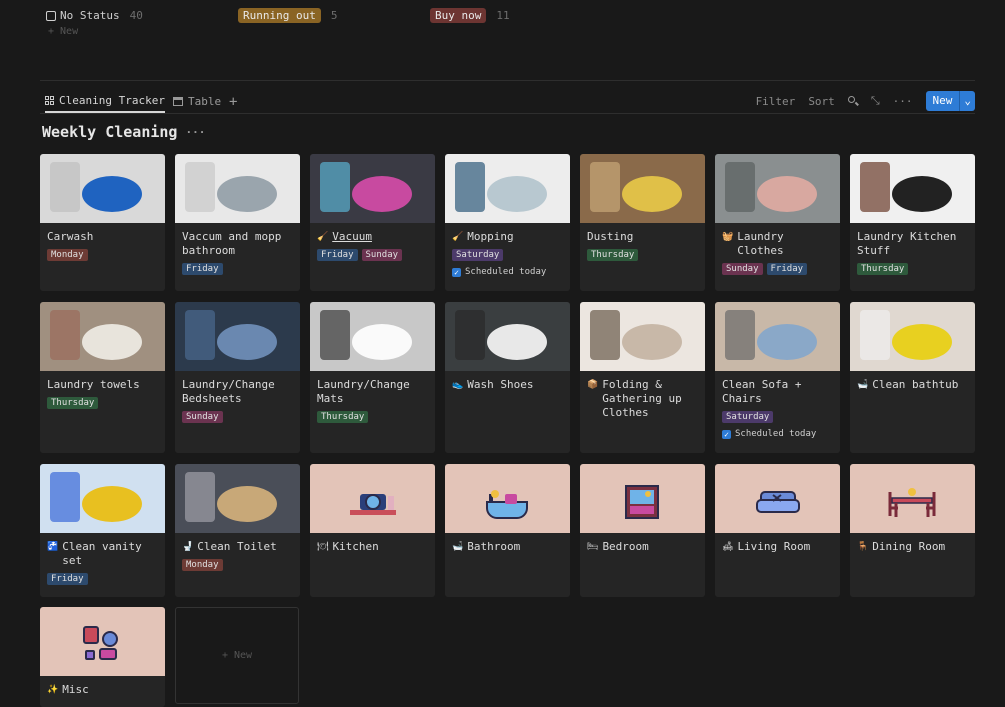 This screenshot has width=1005, height=707. I want to click on gallery-card: 🛁 Clean bathtub, so click(912, 377).